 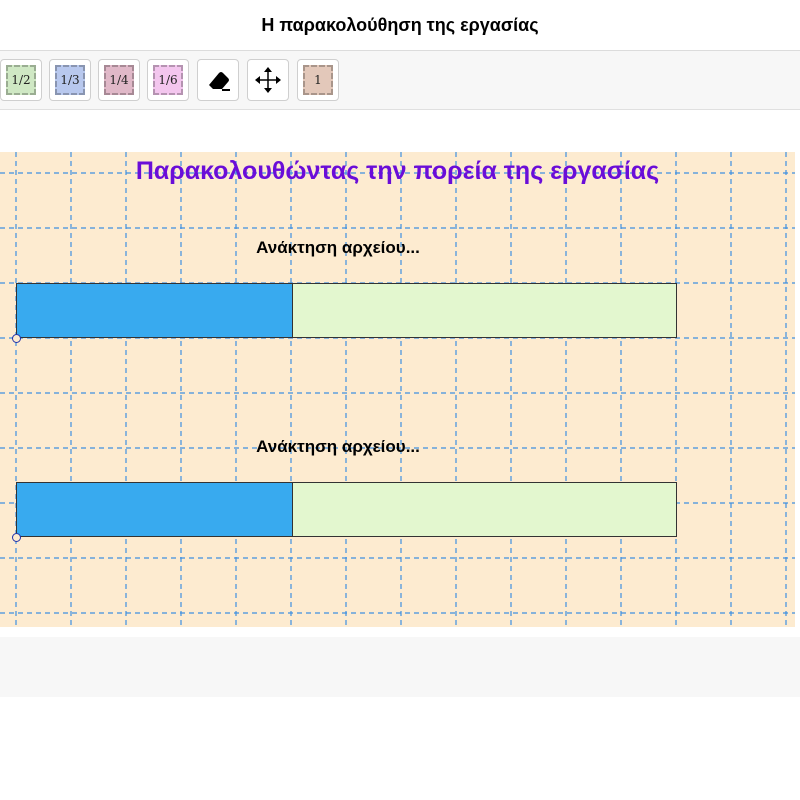 I want to click on window-title: Η παρακολούθηση της εργασίας, so click(x=400, y=24).